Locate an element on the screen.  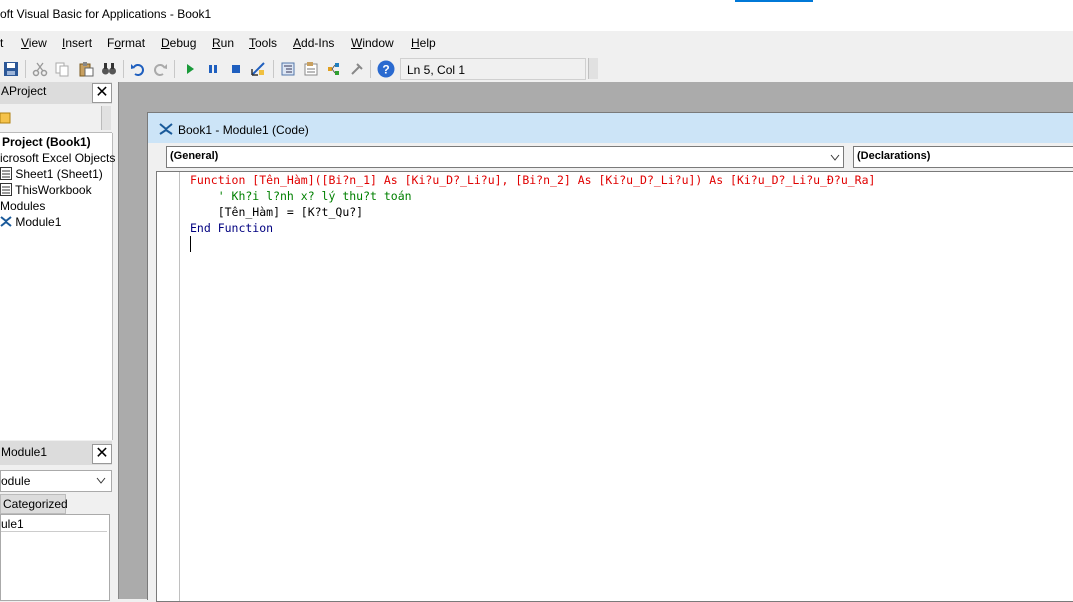
menu-help: Help is located at coordinates (423, 43).